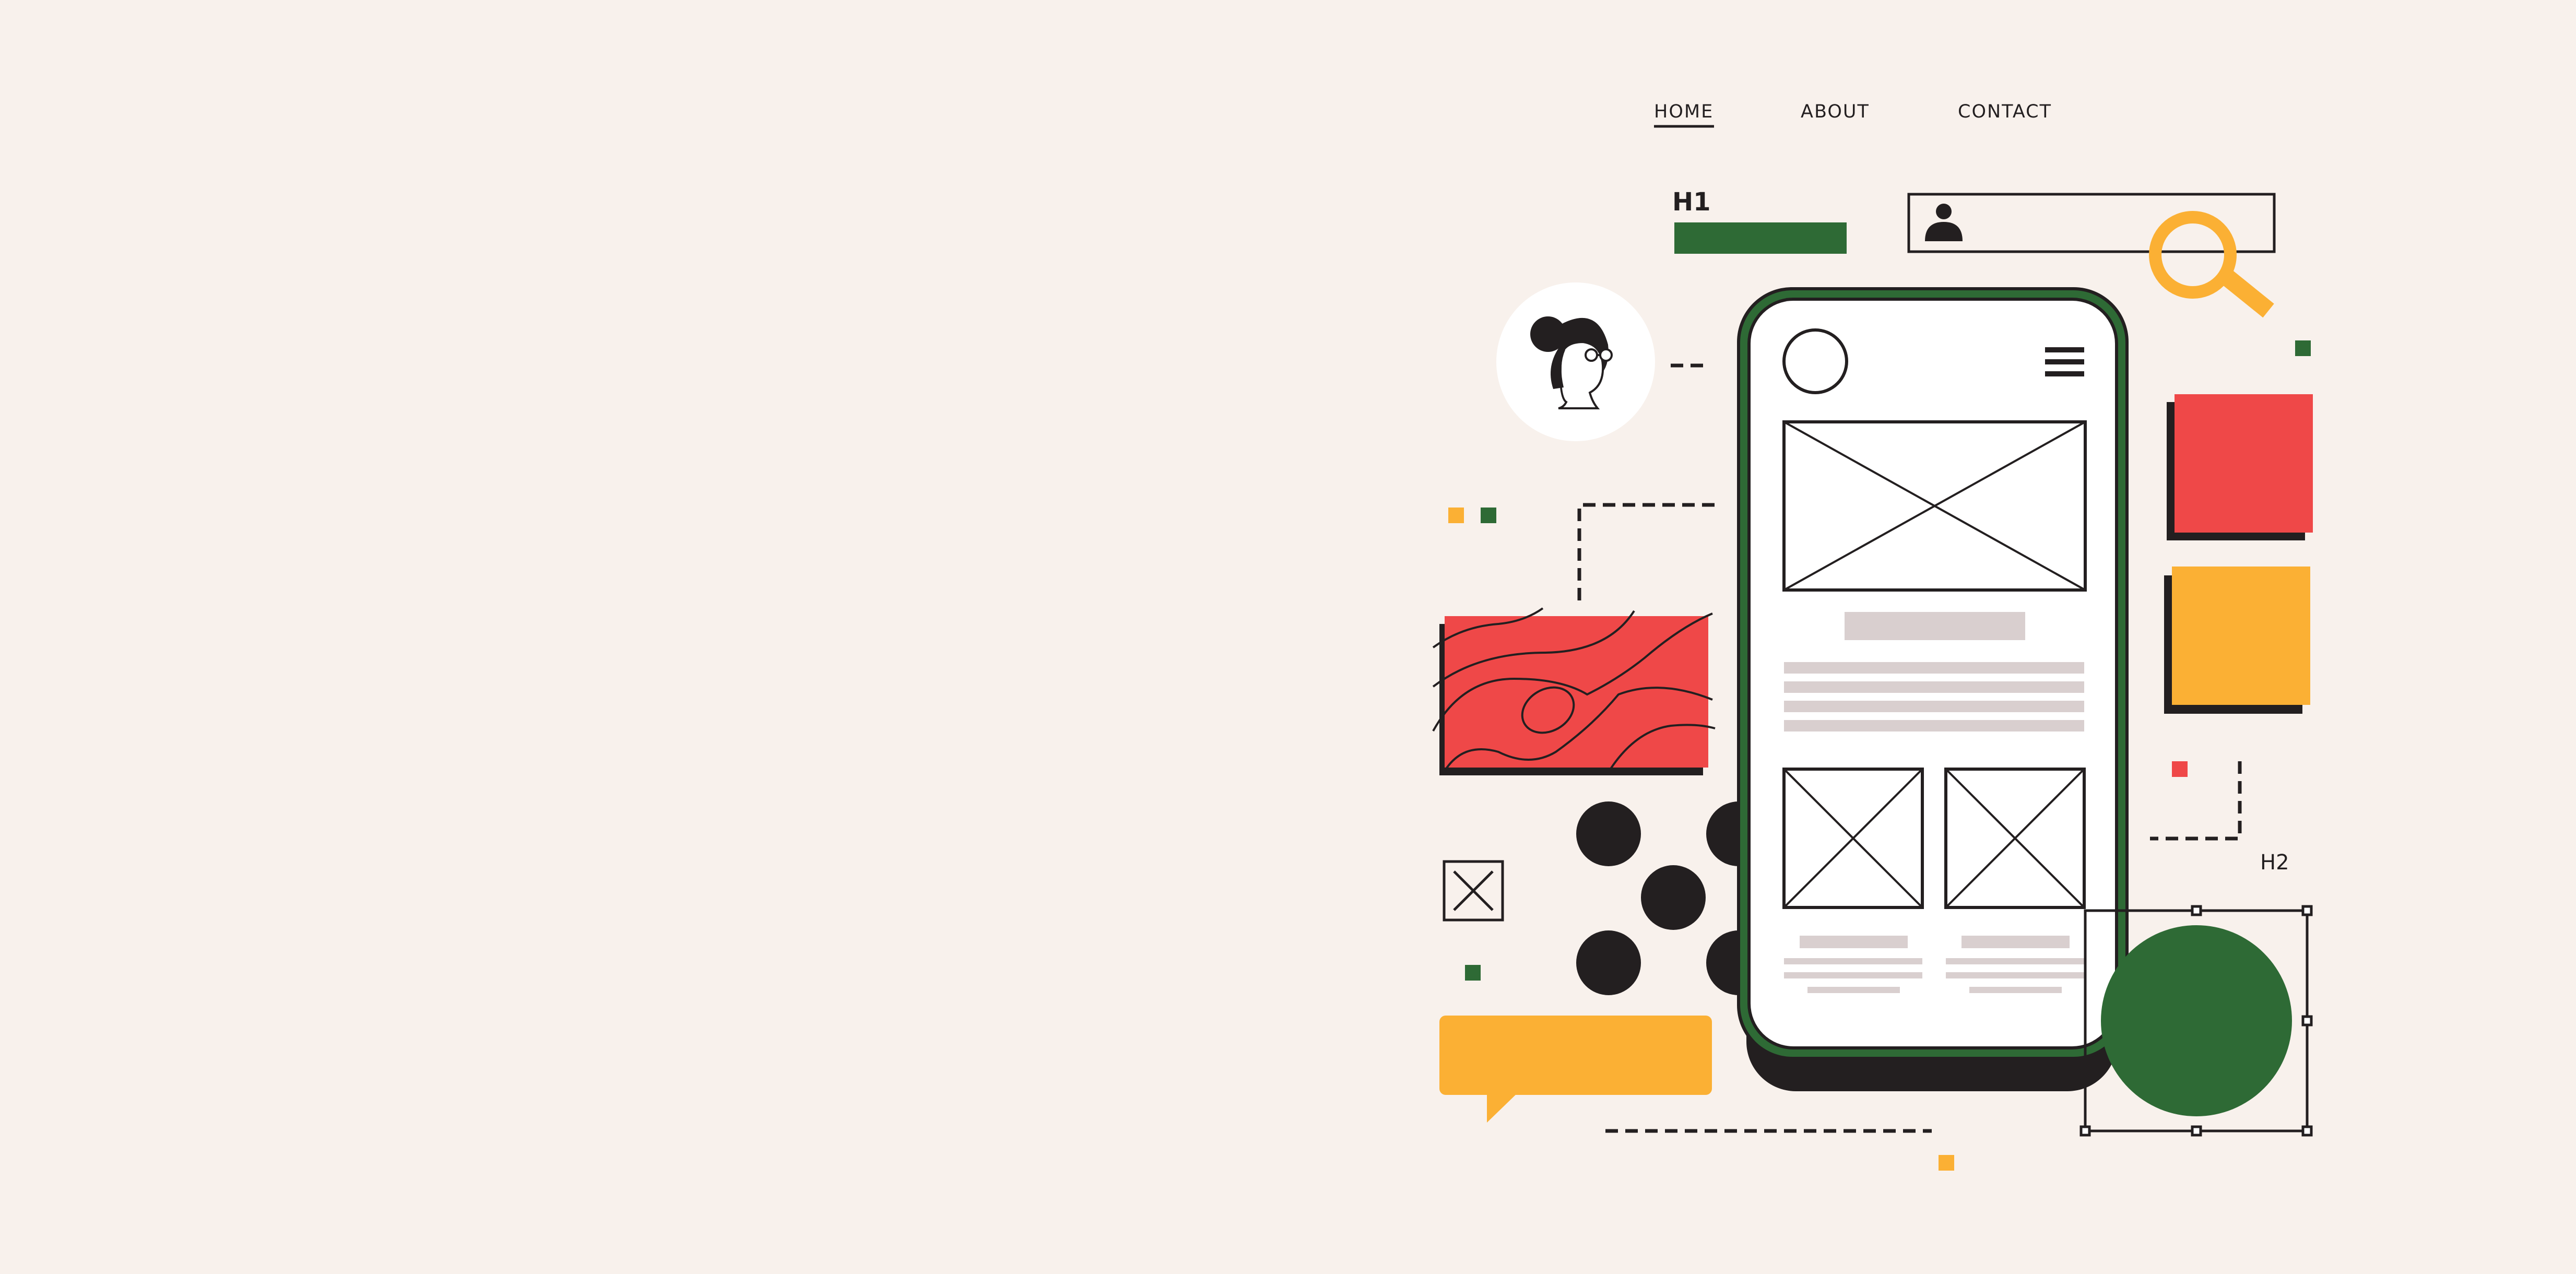 The width and height of the screenshot is (2576, 1274). Describe the element at coordinates (2237, 640) in the screenshot. I see `yellow-color-block` at that location.